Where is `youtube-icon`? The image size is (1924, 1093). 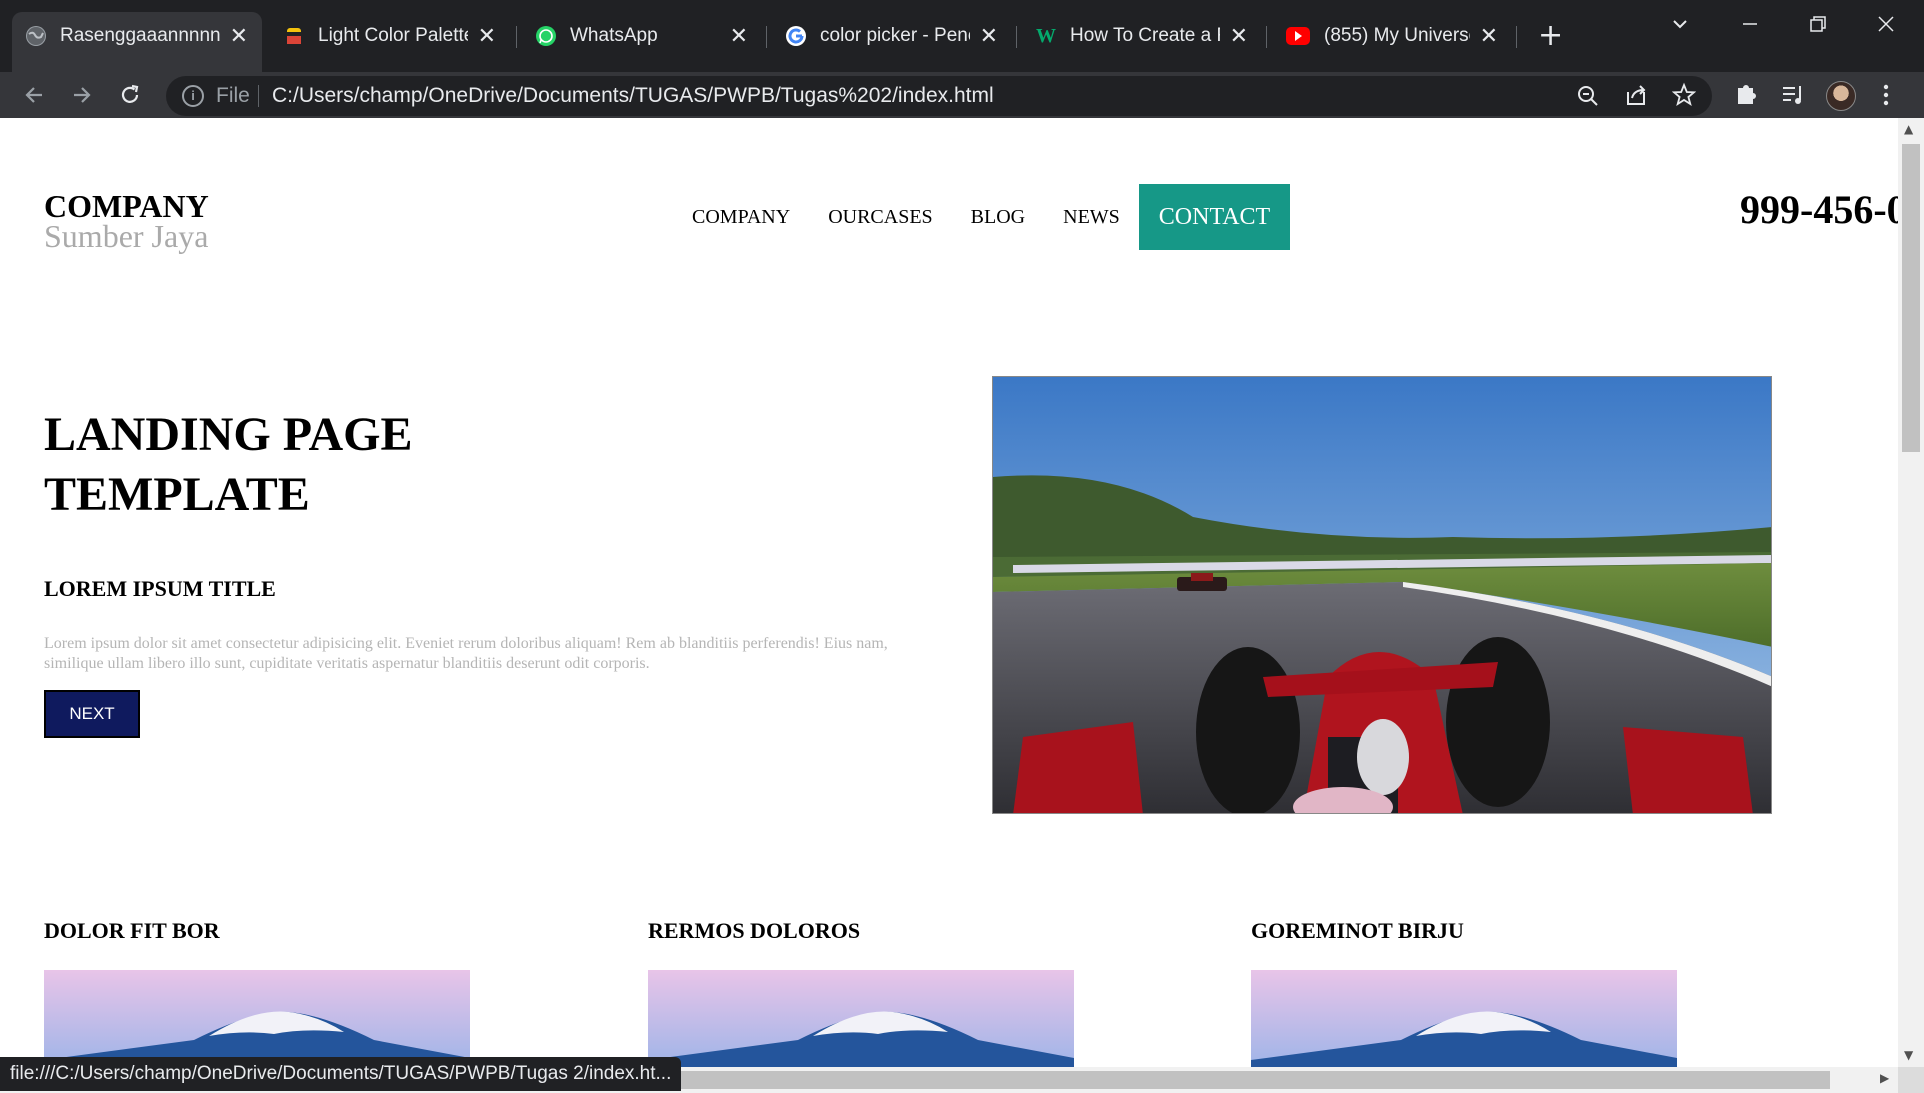
youtube-icon is located at coordinates (1298, 36).